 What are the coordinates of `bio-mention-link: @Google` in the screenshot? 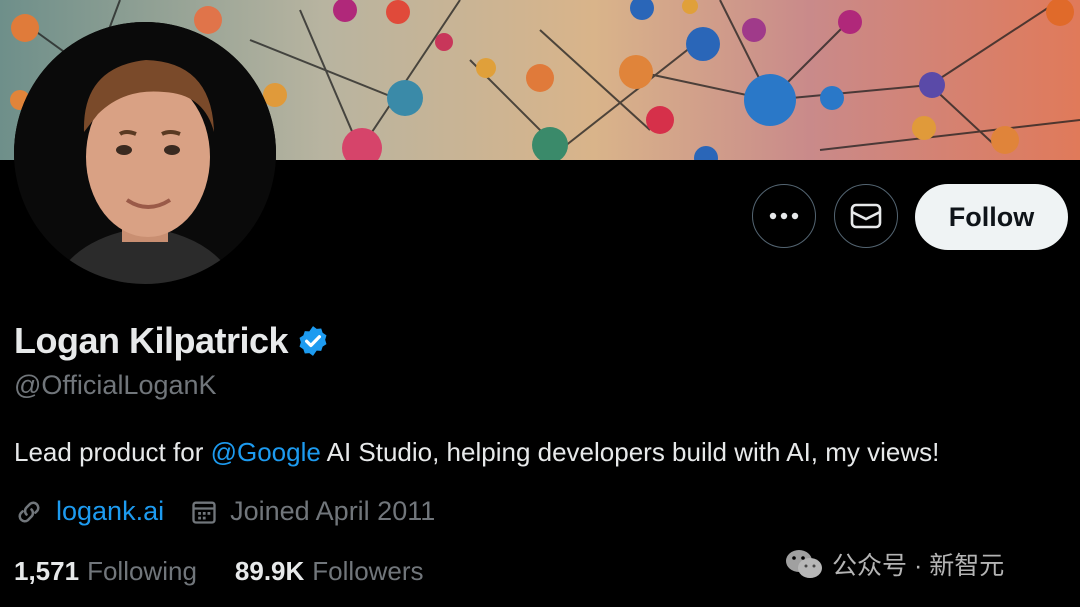 It's located at (266, 452).